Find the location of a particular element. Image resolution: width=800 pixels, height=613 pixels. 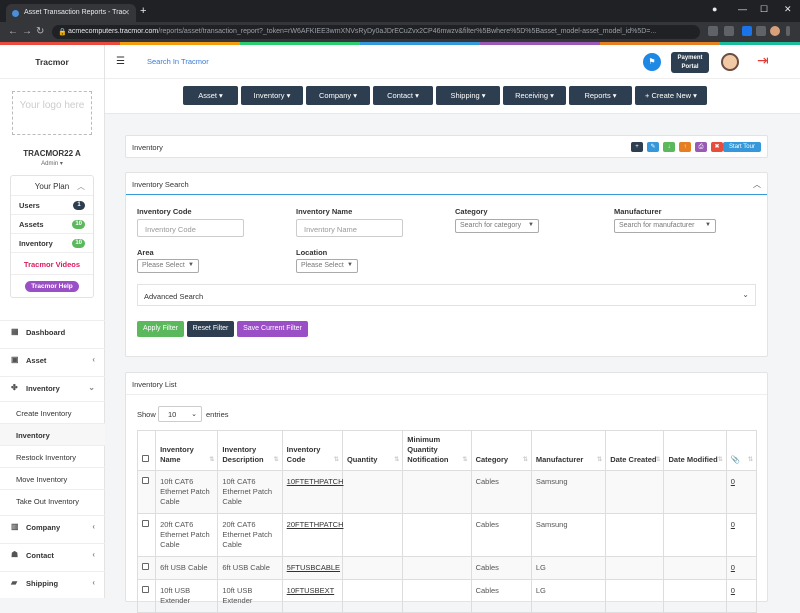

tab-close-icon: ✕ is located at coordinates (126, 12).